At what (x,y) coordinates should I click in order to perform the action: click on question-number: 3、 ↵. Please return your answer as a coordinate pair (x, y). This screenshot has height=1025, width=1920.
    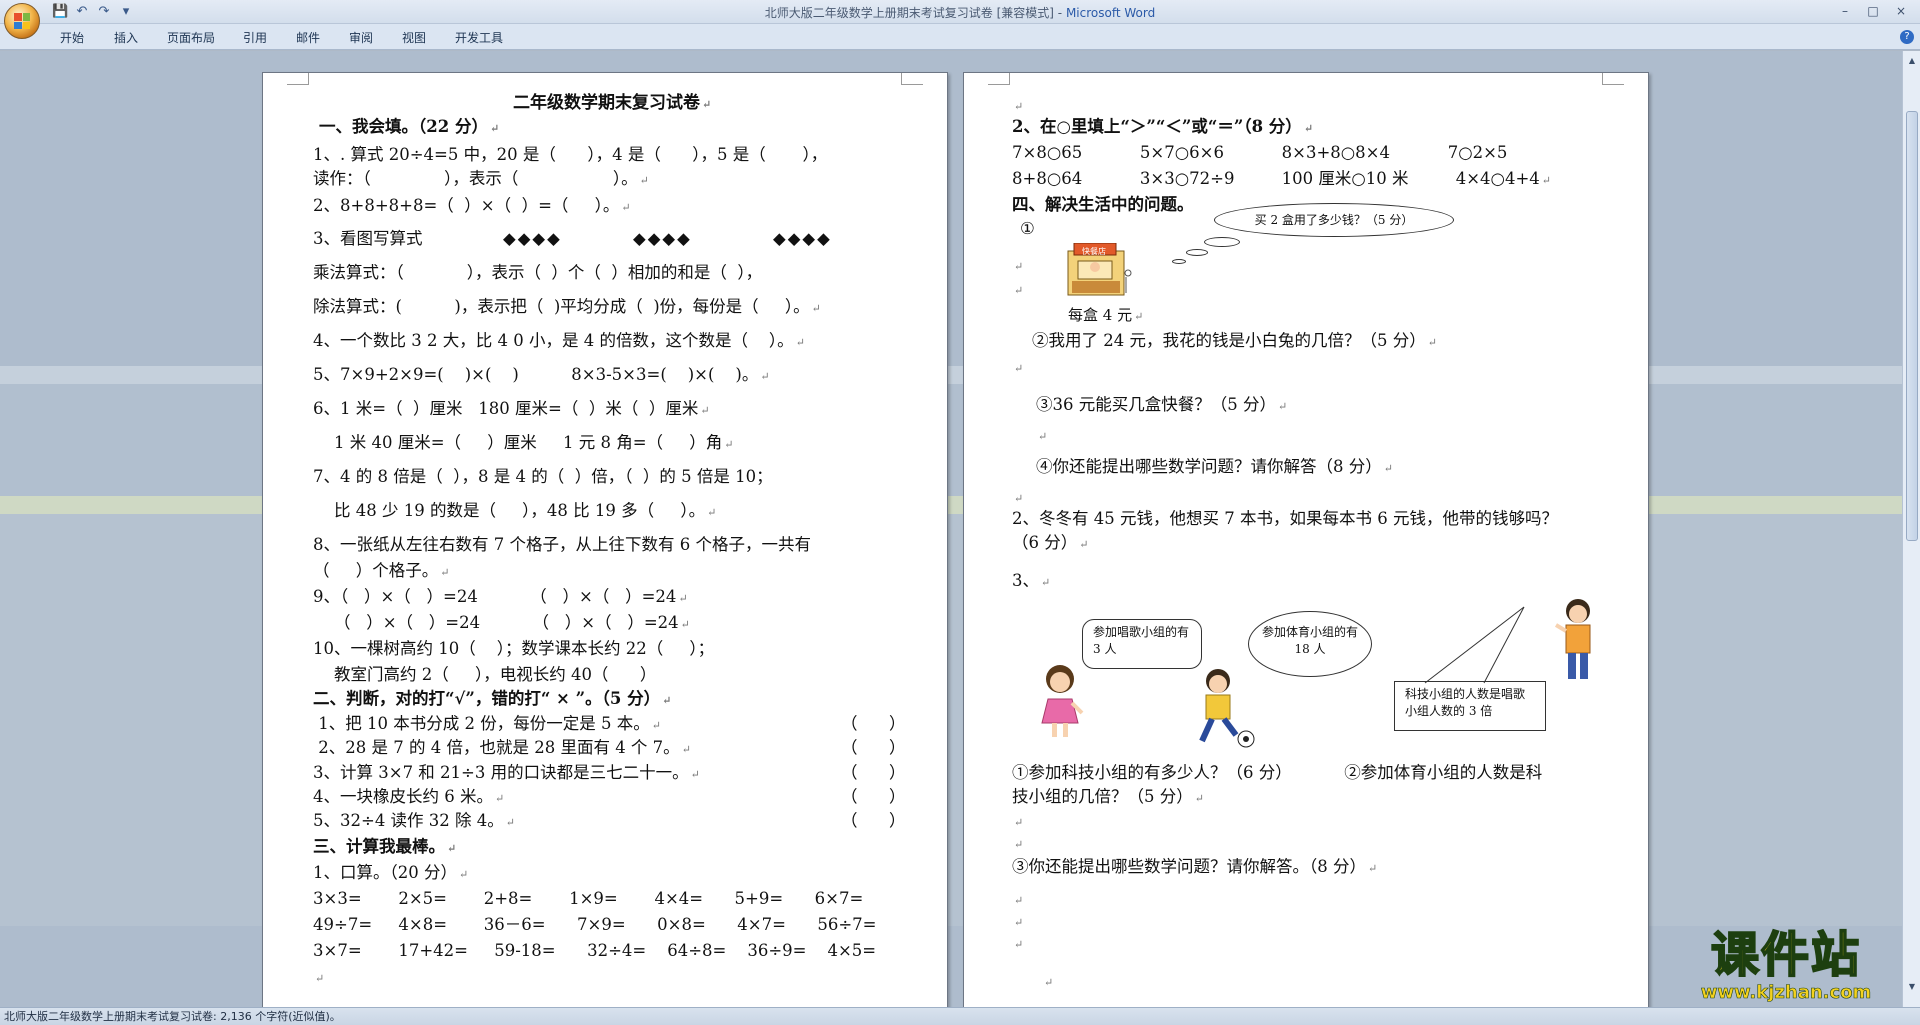
    Looking at the image, I should click on (1031, 580).